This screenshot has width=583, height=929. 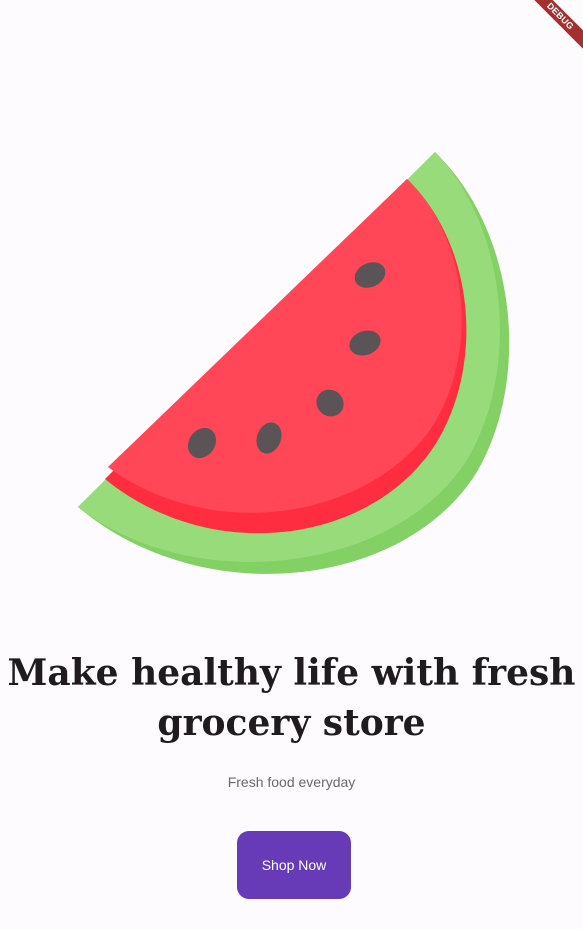 I want to click on debug-banner: DEBUG, so click(x=553, y=30).